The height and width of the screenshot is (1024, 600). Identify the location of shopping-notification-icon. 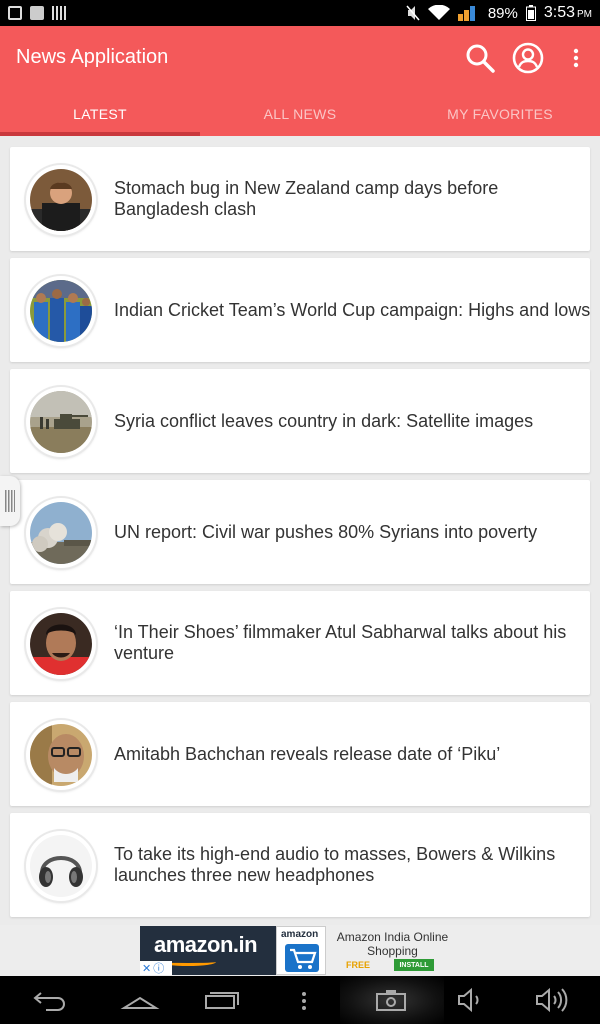
(37, 13).